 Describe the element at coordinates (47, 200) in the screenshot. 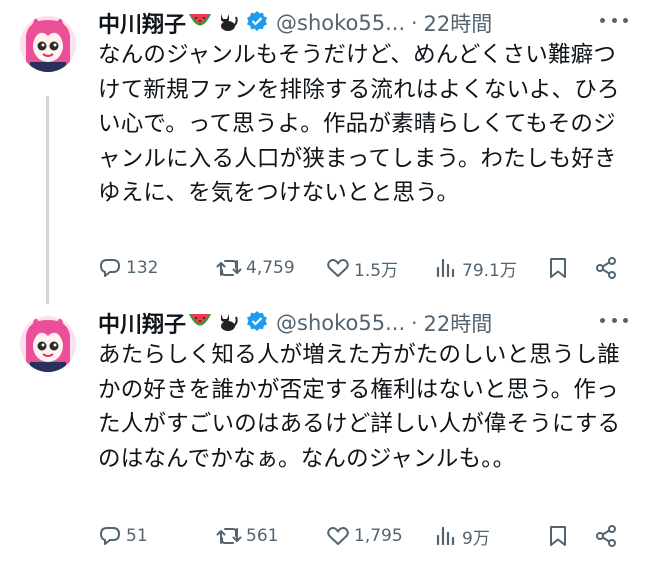

I see `thread-connector` at that location.